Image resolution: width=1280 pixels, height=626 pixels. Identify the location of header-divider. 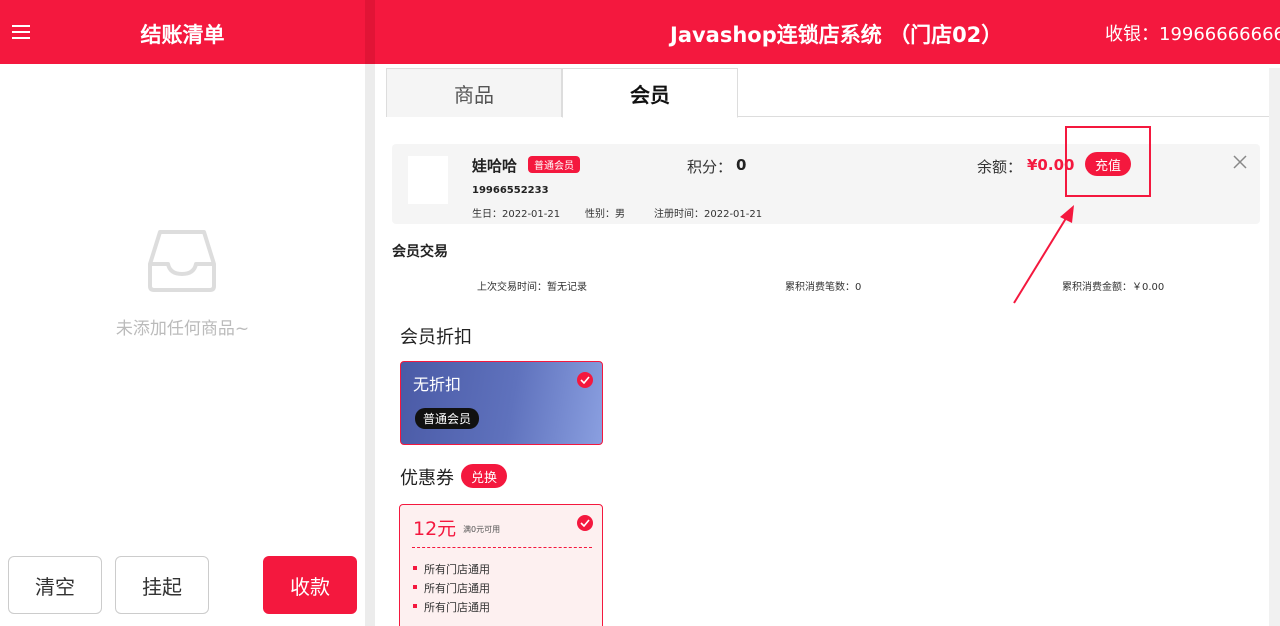
(370, 32).